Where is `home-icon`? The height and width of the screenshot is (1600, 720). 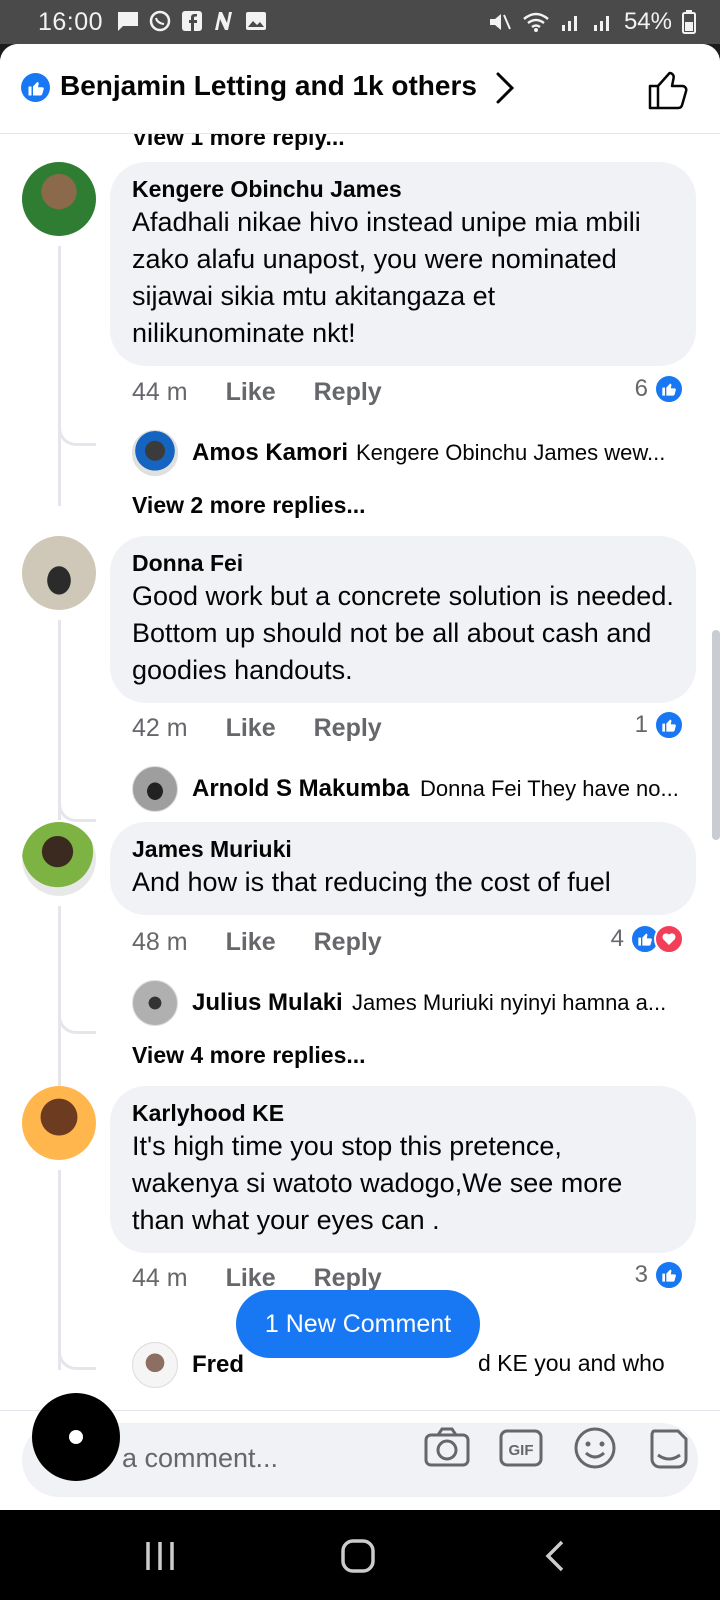 home-icon is located at coordinates (358, 1556).